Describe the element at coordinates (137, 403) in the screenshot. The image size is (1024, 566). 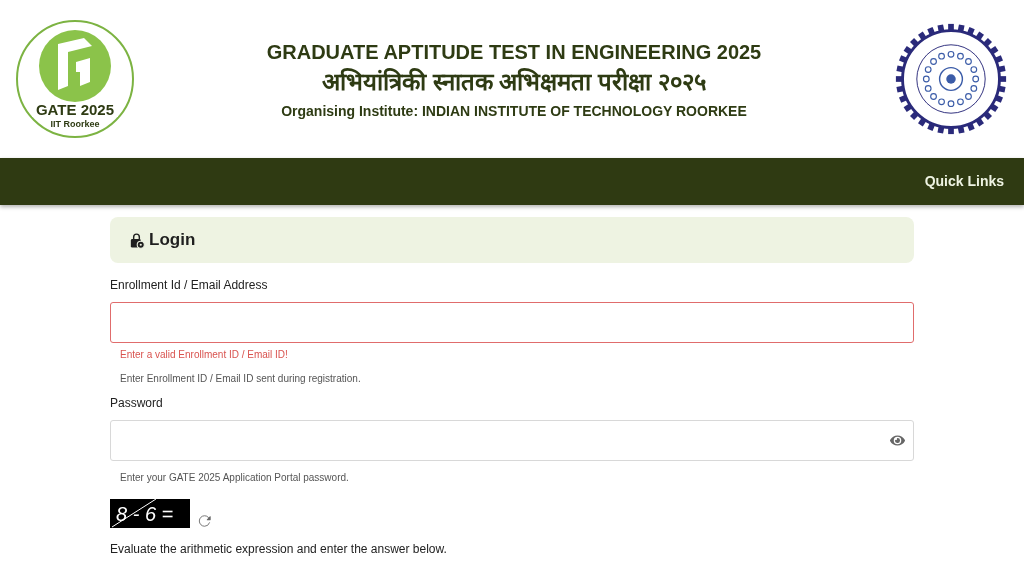
I see `field-label: Password` at that location.